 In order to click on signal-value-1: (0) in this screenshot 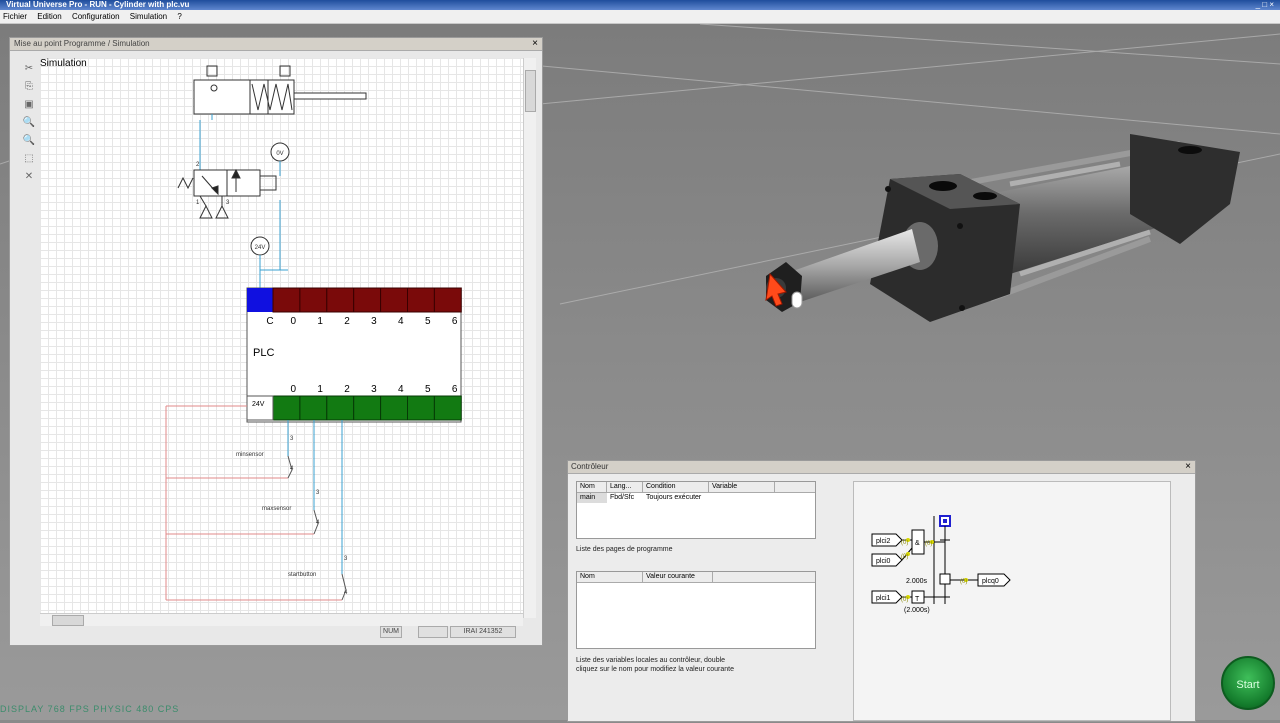, I will do `click(904, 543)`.